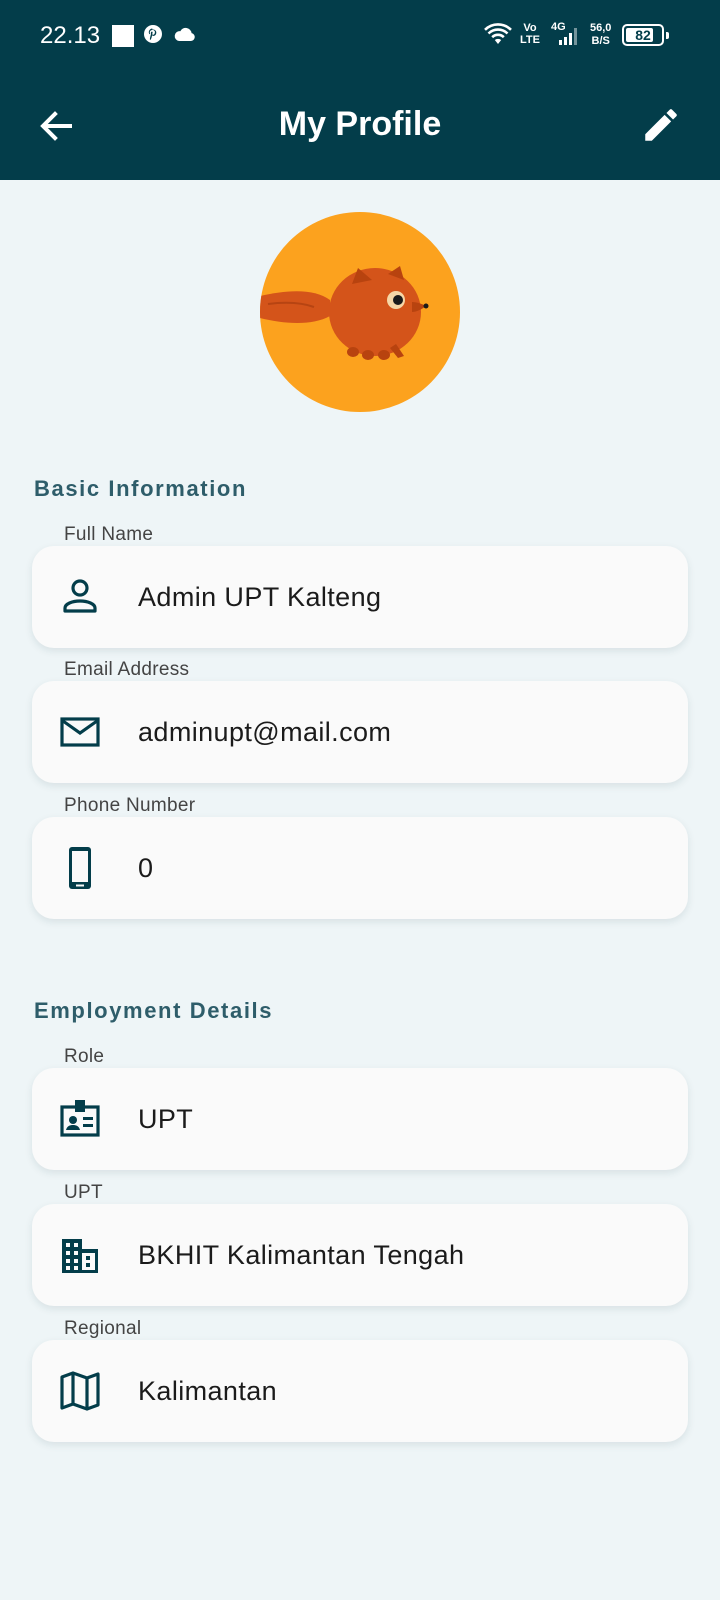 This screenshot has height=1600, width=720. What do you see at coordinates (80, 1118) in the screenshot?
I see `id-badge-icon` at bounding box center [80, 1118].